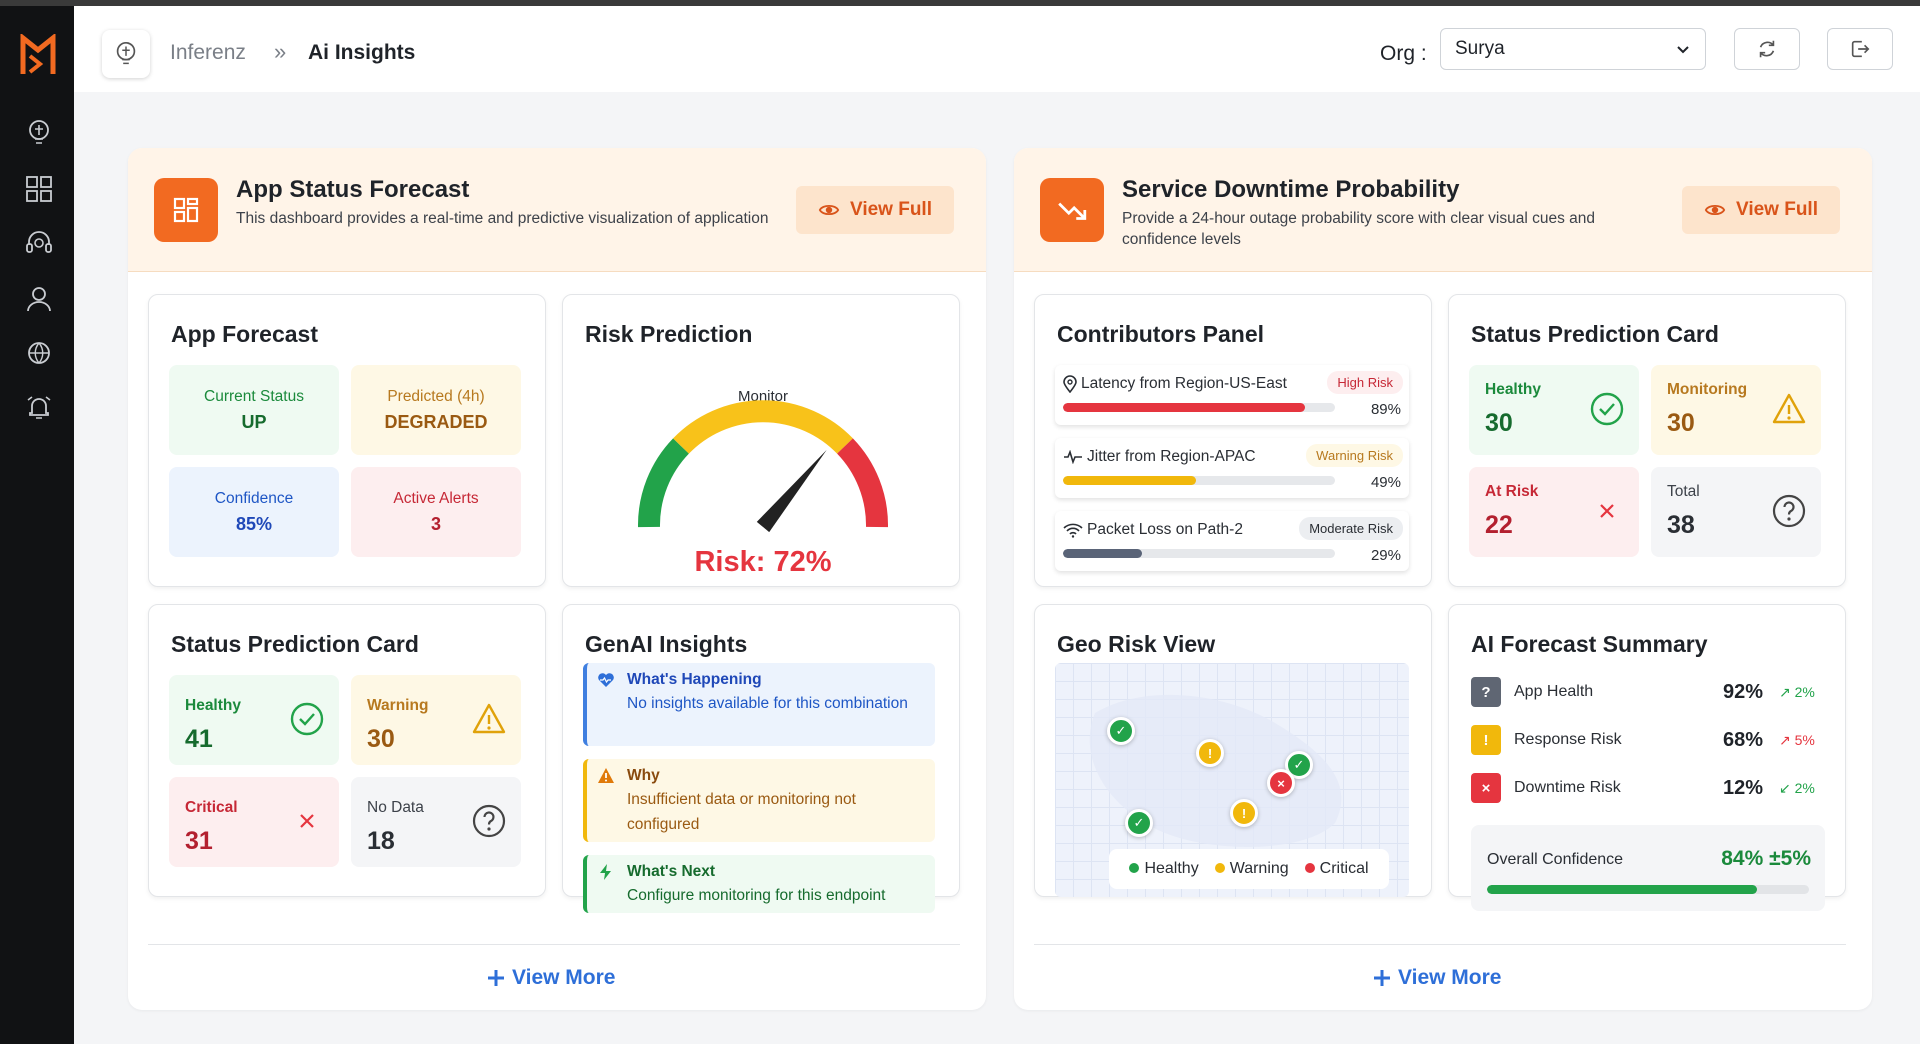 This screenshot has height=1044, width=1920. Describe the element at coordinates (1171, 456) in the screenshot. I see `contributor-label: Jitter from Region-APAC` at that location.